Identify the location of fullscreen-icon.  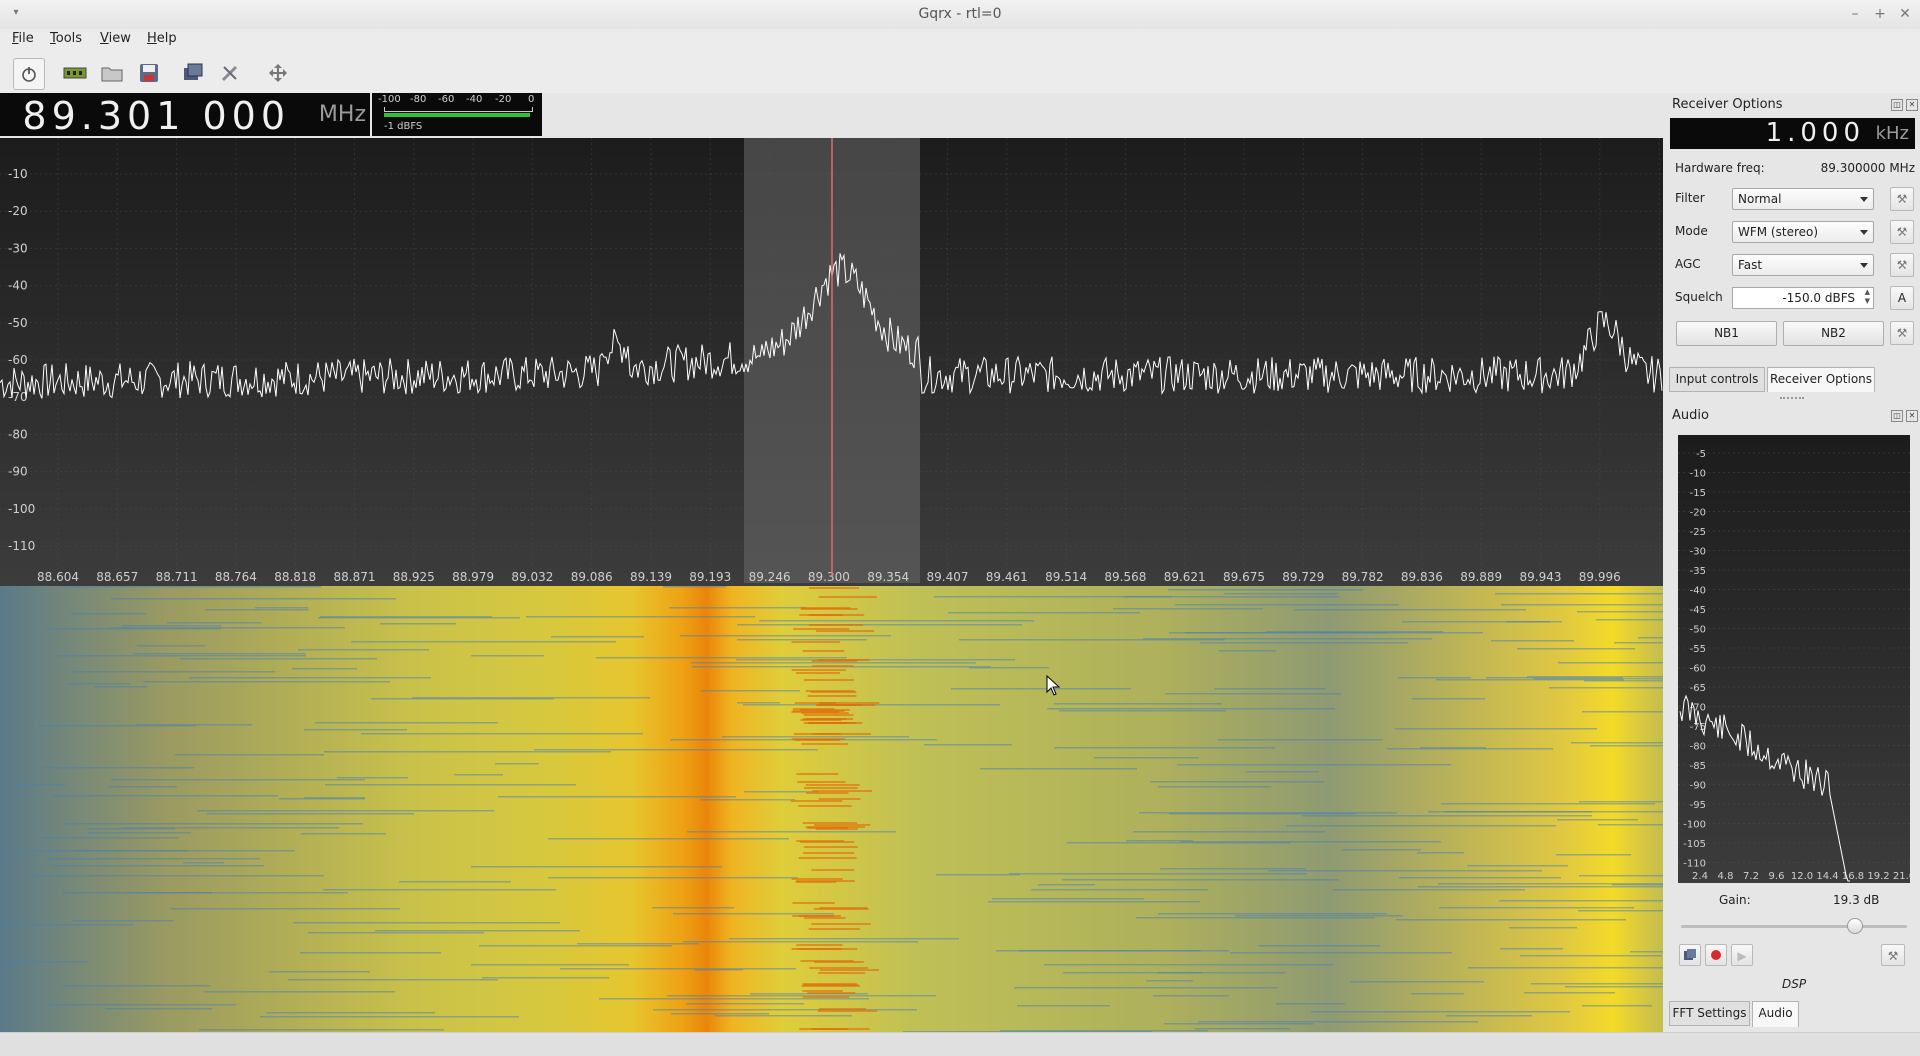
(278, 73).